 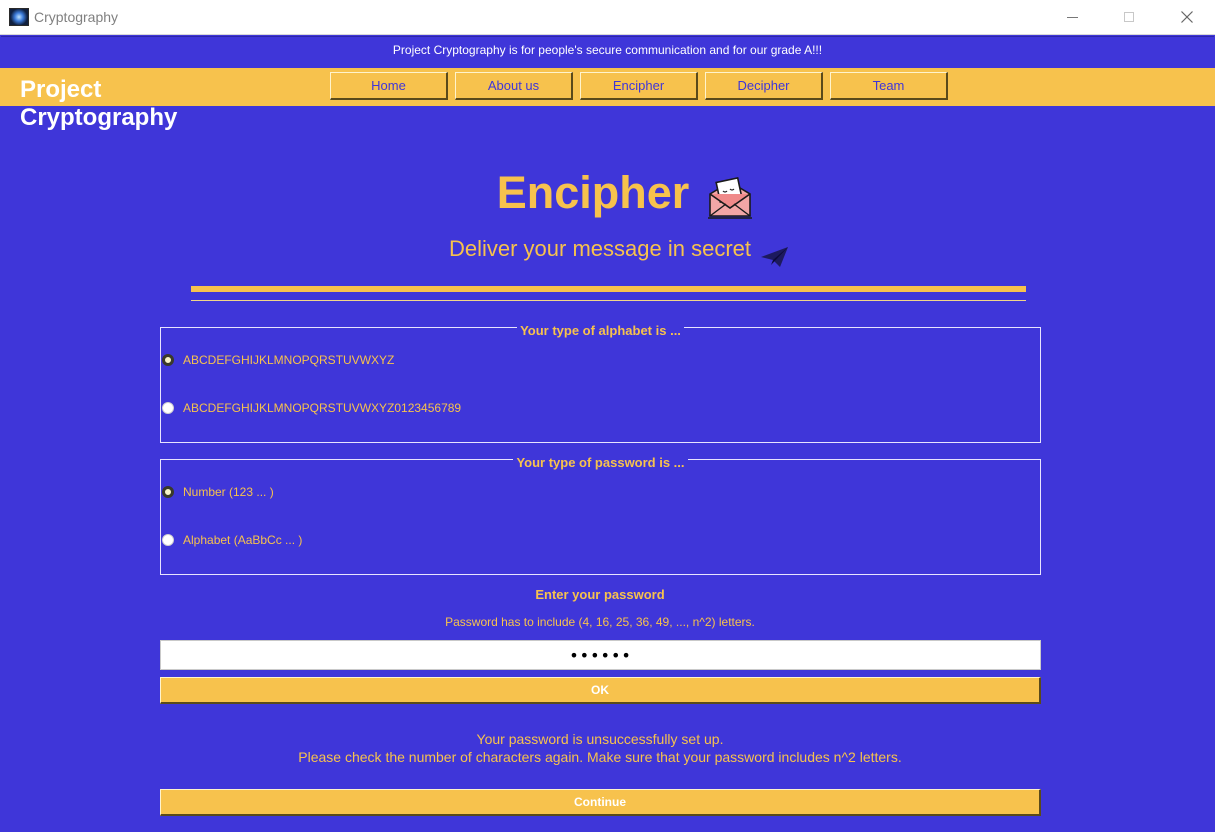 I want to click on divider-thin, so click(x=608, y=300).